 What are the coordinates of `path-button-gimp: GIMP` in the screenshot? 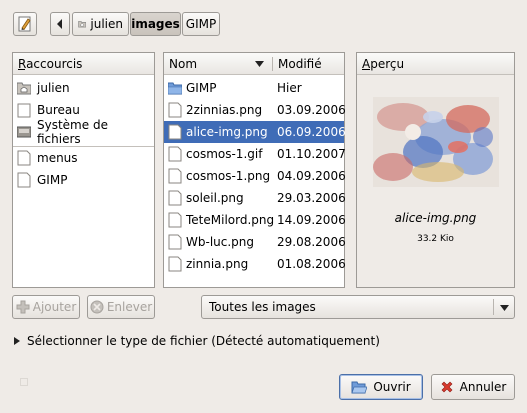 It's located at (201, 24).